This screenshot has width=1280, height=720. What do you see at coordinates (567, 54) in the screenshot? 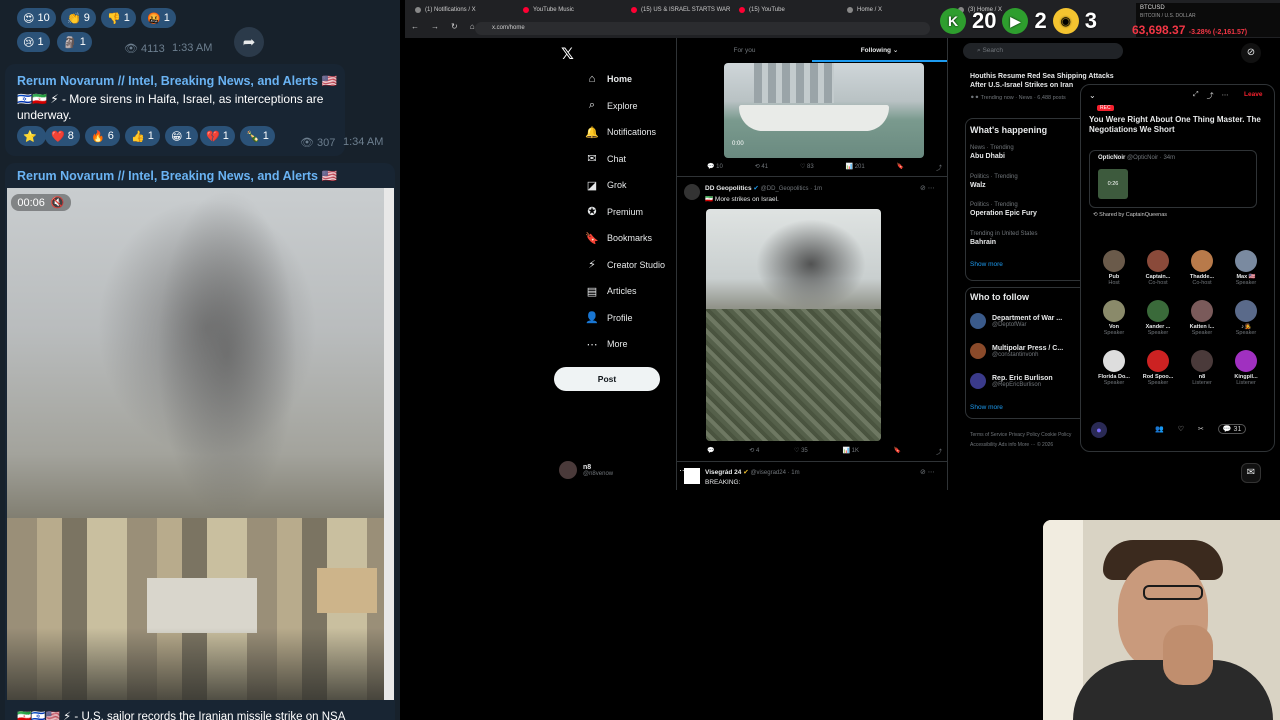
I see `x-logo-icon: 𝕏` at bounding box center [567, 54].